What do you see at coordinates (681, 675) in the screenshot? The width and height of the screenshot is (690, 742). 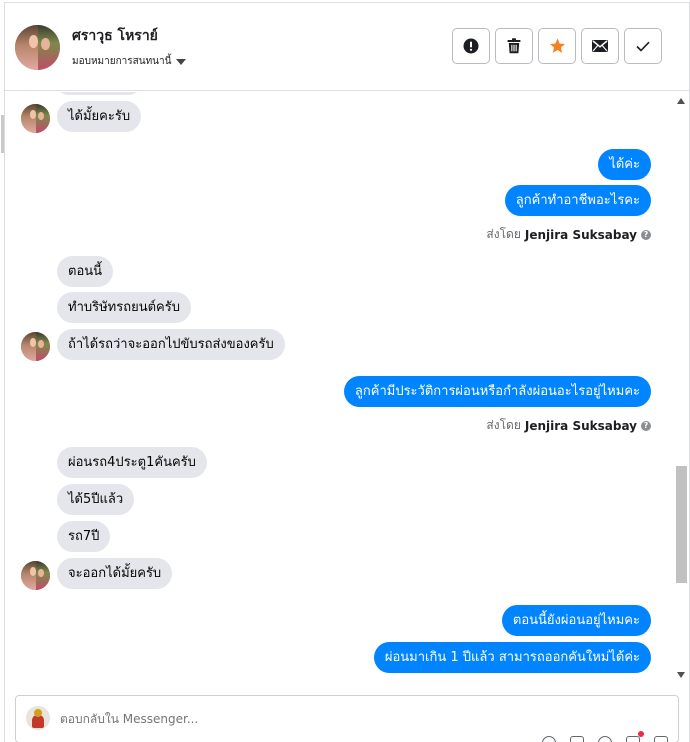 I see `scroll-down-arrow-icon` at bounding box center [681, 675].